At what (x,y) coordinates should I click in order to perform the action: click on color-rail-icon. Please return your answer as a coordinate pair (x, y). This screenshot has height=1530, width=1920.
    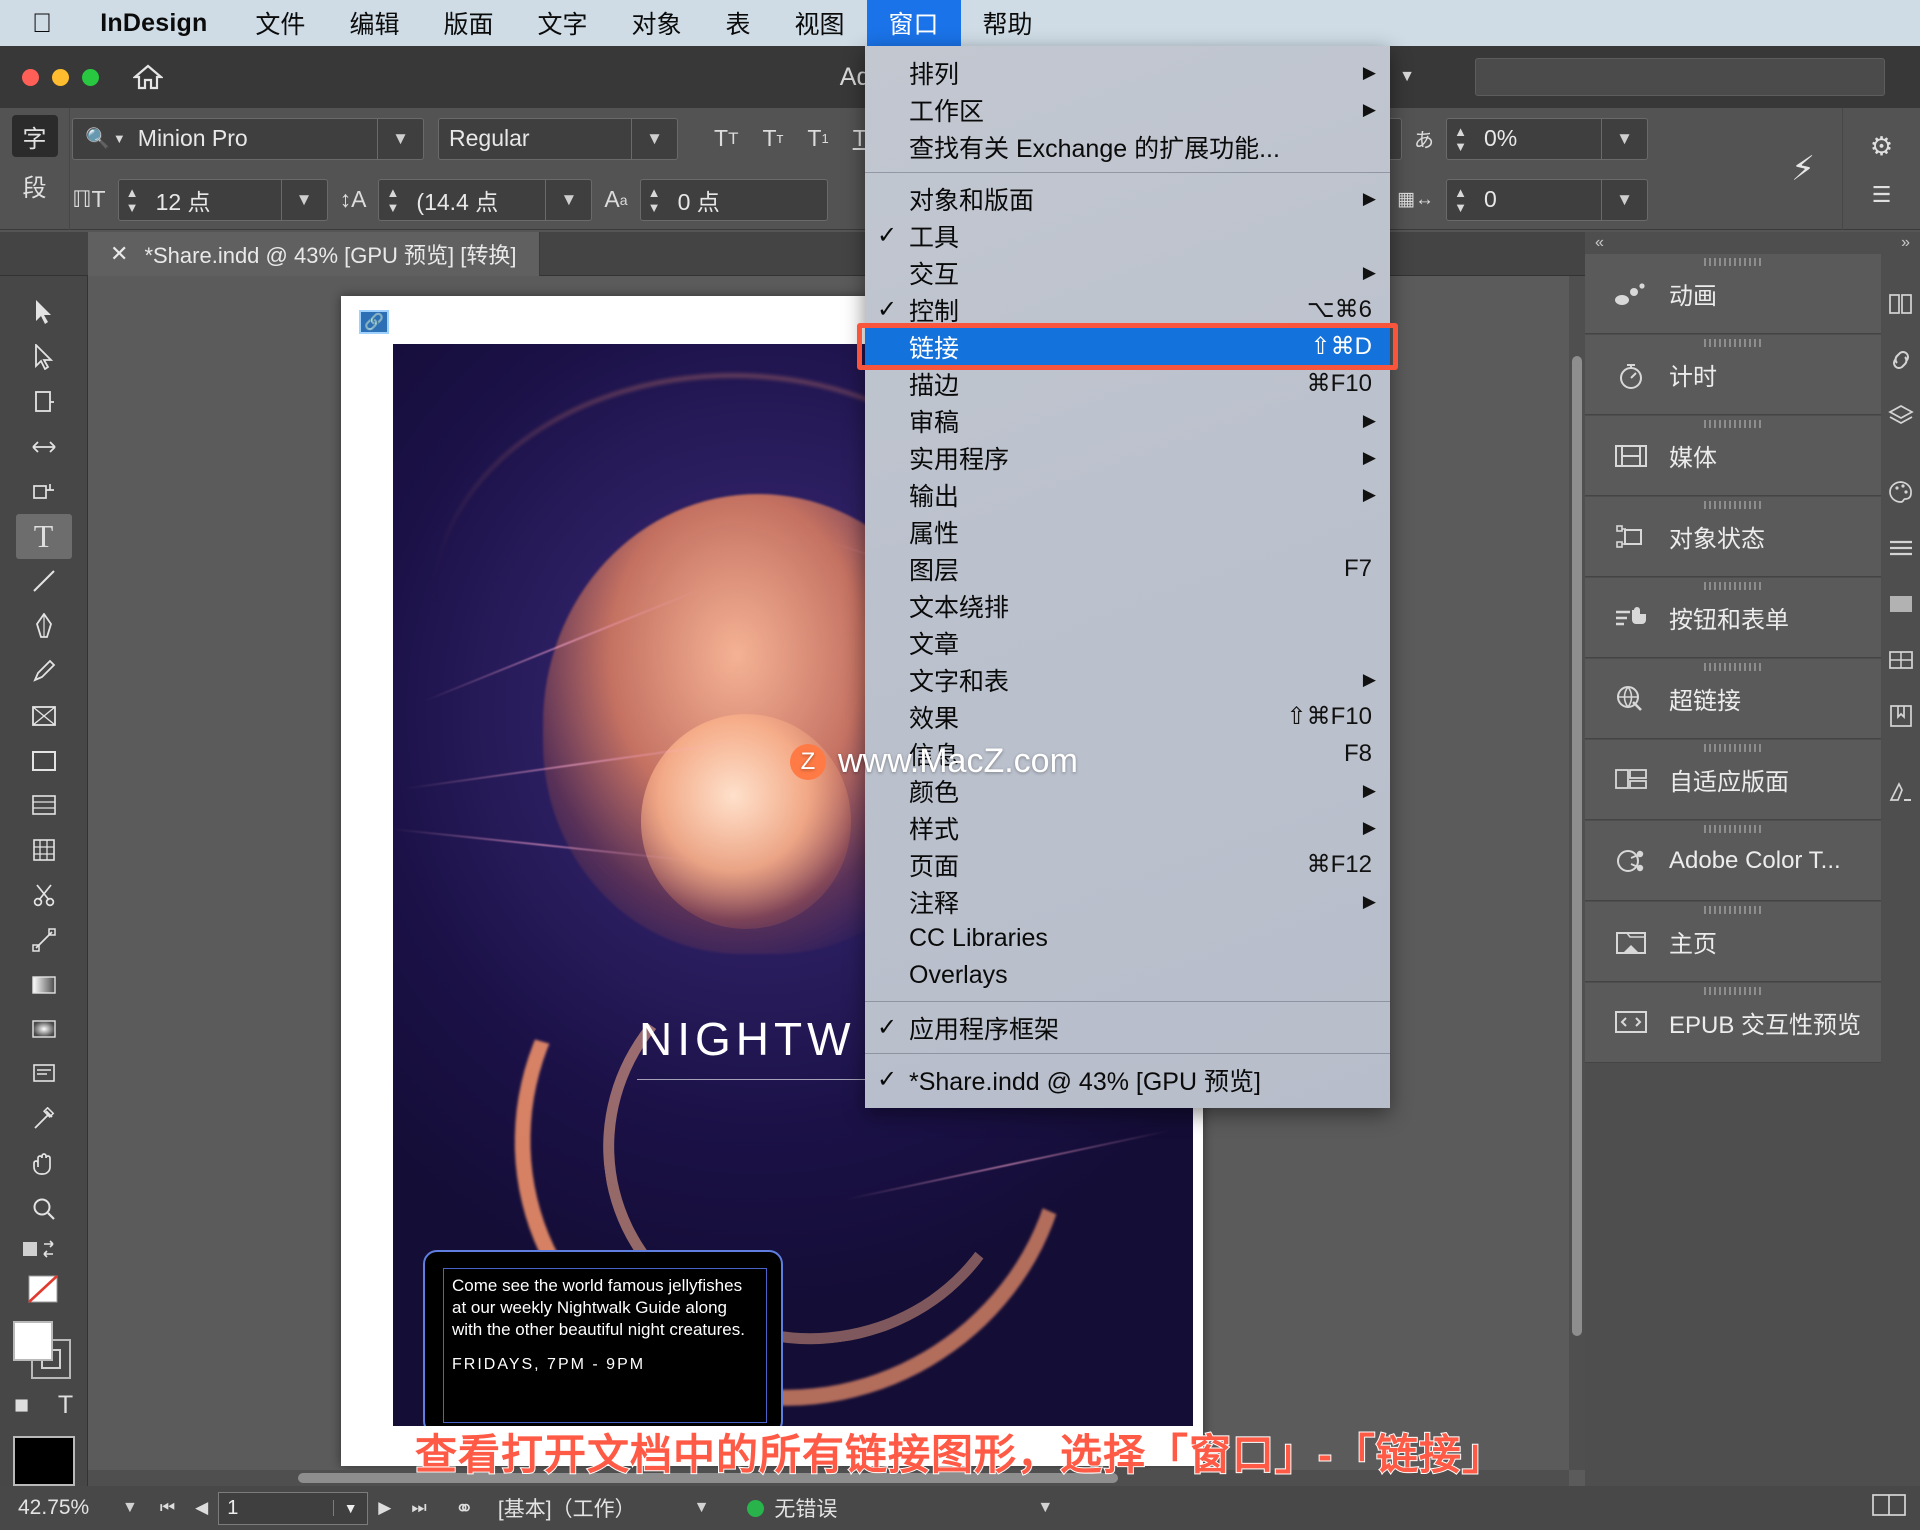
    Looking at the image, I should click on (1900, 492).